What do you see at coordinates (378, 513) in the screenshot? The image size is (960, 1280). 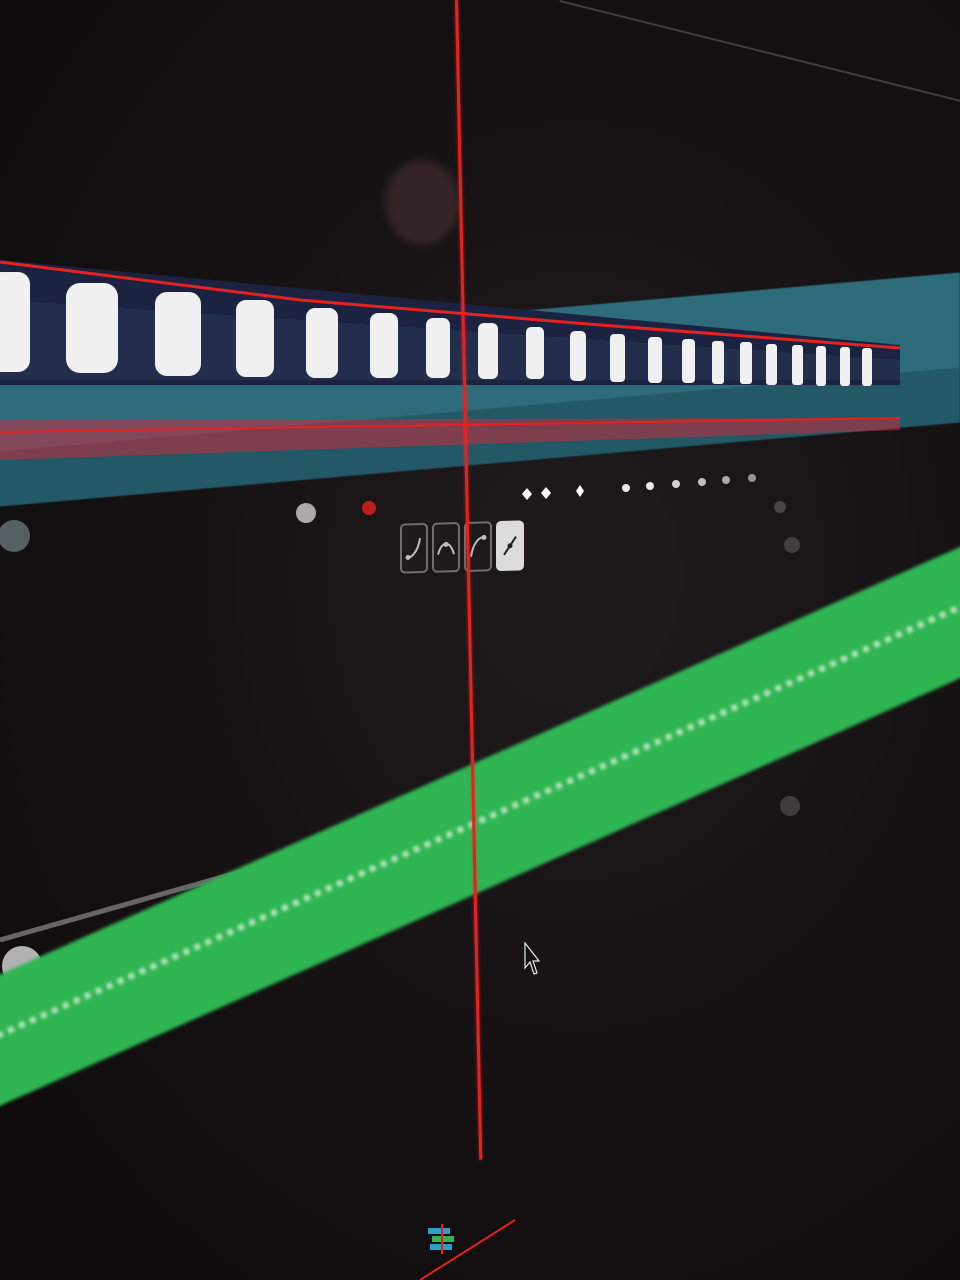 I see `keyframe-row` at bounding box center [378, 513].